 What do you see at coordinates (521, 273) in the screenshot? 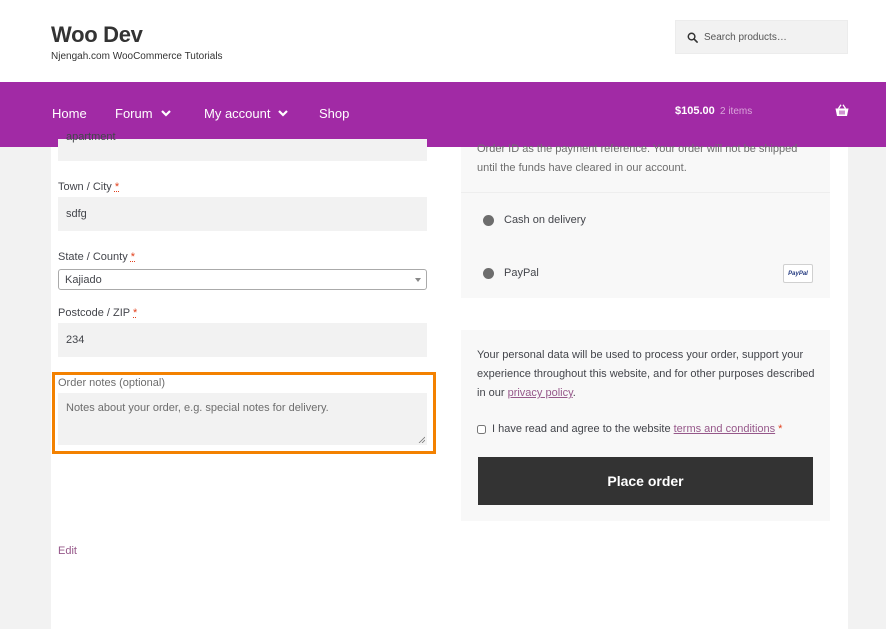
I see `payment-option-label: PayPal` at bounding box center [521, 273].